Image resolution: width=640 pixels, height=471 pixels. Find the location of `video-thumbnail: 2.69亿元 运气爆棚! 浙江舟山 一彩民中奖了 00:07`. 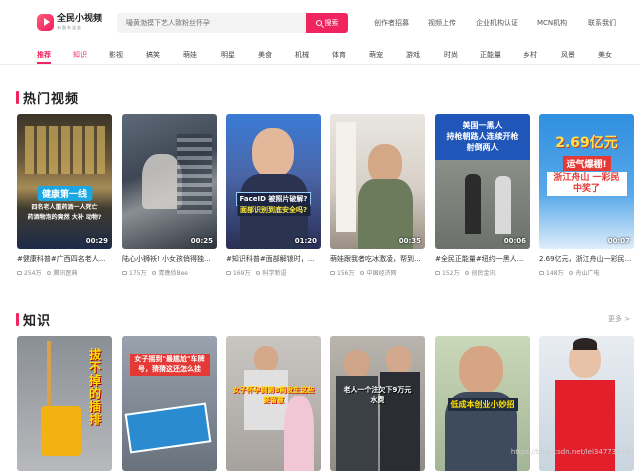

video-thumbnail: 2.69亿元 运气爆棚! 浙江舟山 一彩民中奖了 00:07 is located at coordinates (586, 181).